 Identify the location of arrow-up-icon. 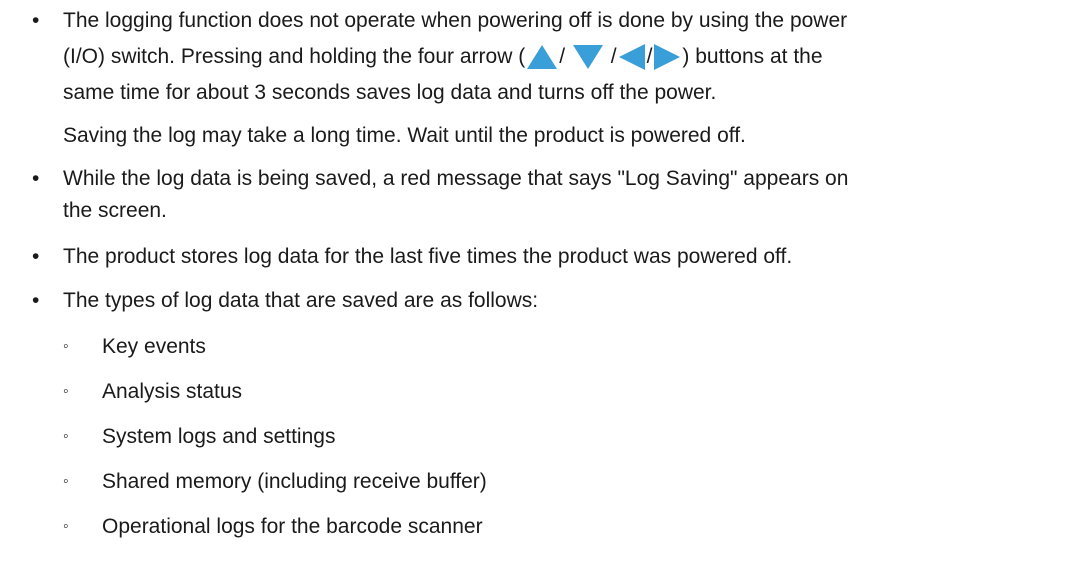
(542, 57).